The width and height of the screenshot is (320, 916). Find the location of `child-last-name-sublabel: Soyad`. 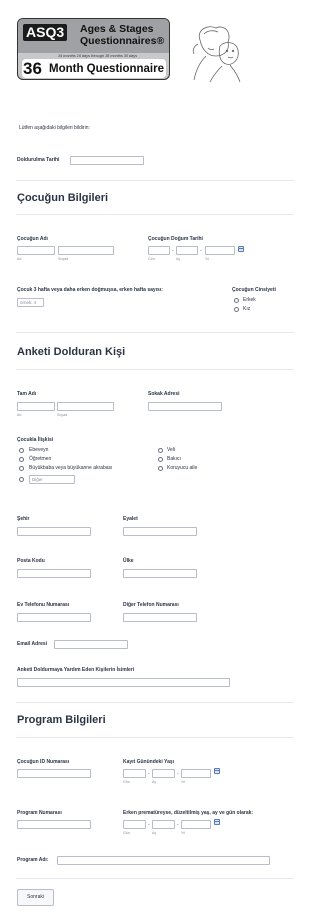

child-last-name-sublabel: Soyad is located at coordinates (63, 259).